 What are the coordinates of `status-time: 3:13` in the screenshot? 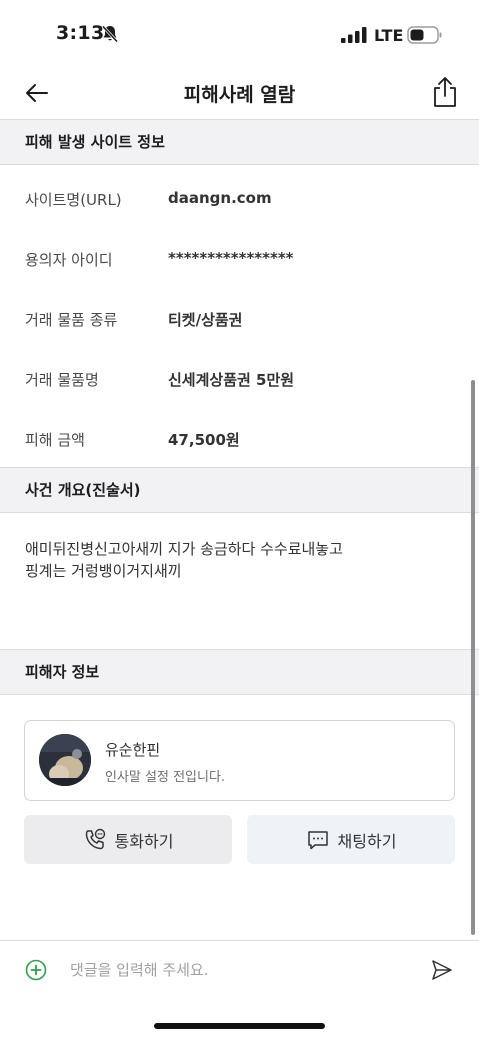 It's located at (80, 33).